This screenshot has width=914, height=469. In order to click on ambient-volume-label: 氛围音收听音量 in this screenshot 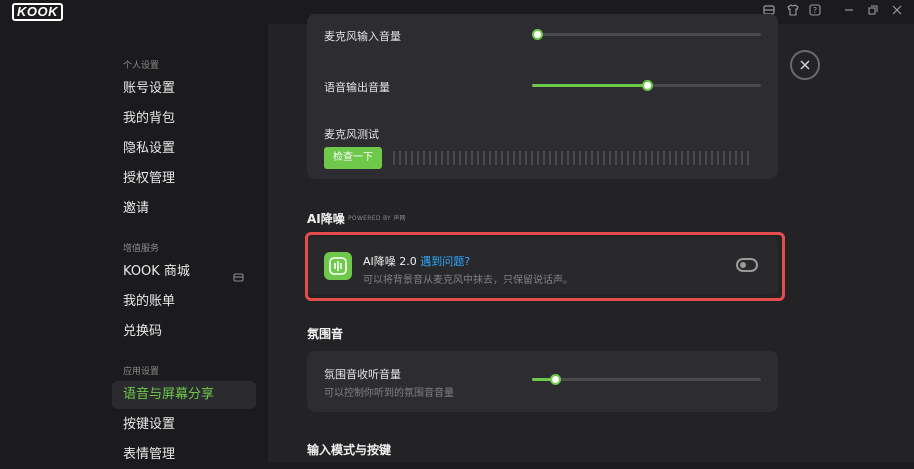, I will do `click(362, 374)`.